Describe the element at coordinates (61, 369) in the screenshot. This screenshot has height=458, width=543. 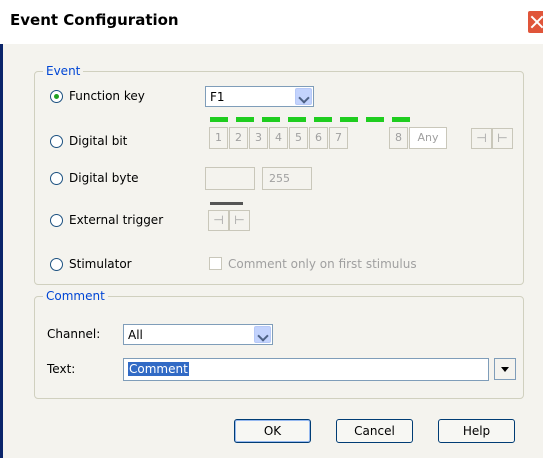
I see `text-label: Text:` at that location.